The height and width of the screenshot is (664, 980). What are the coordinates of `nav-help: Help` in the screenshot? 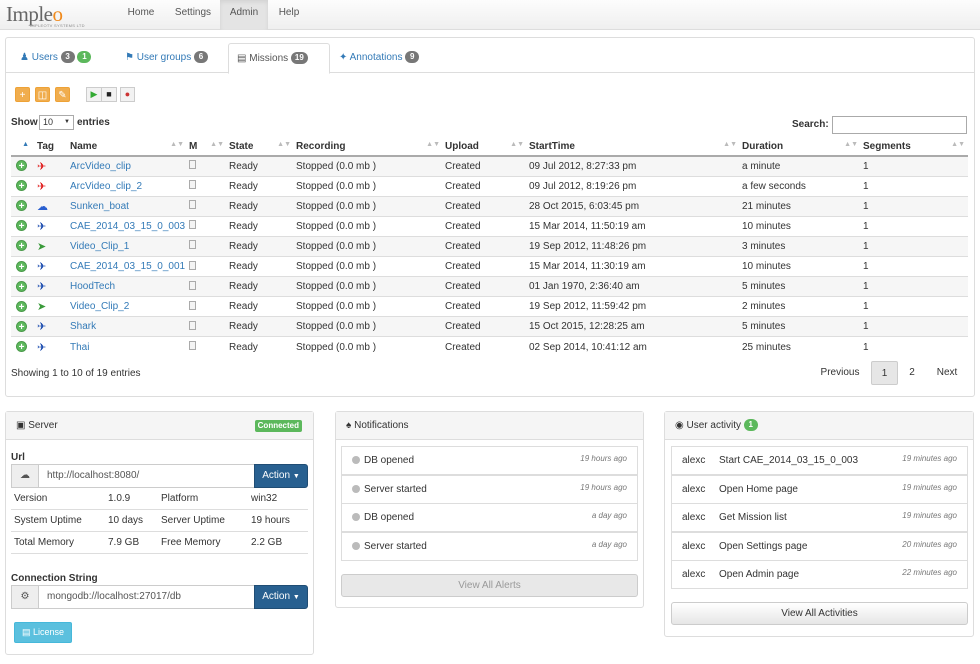 It's located at (289, 15).